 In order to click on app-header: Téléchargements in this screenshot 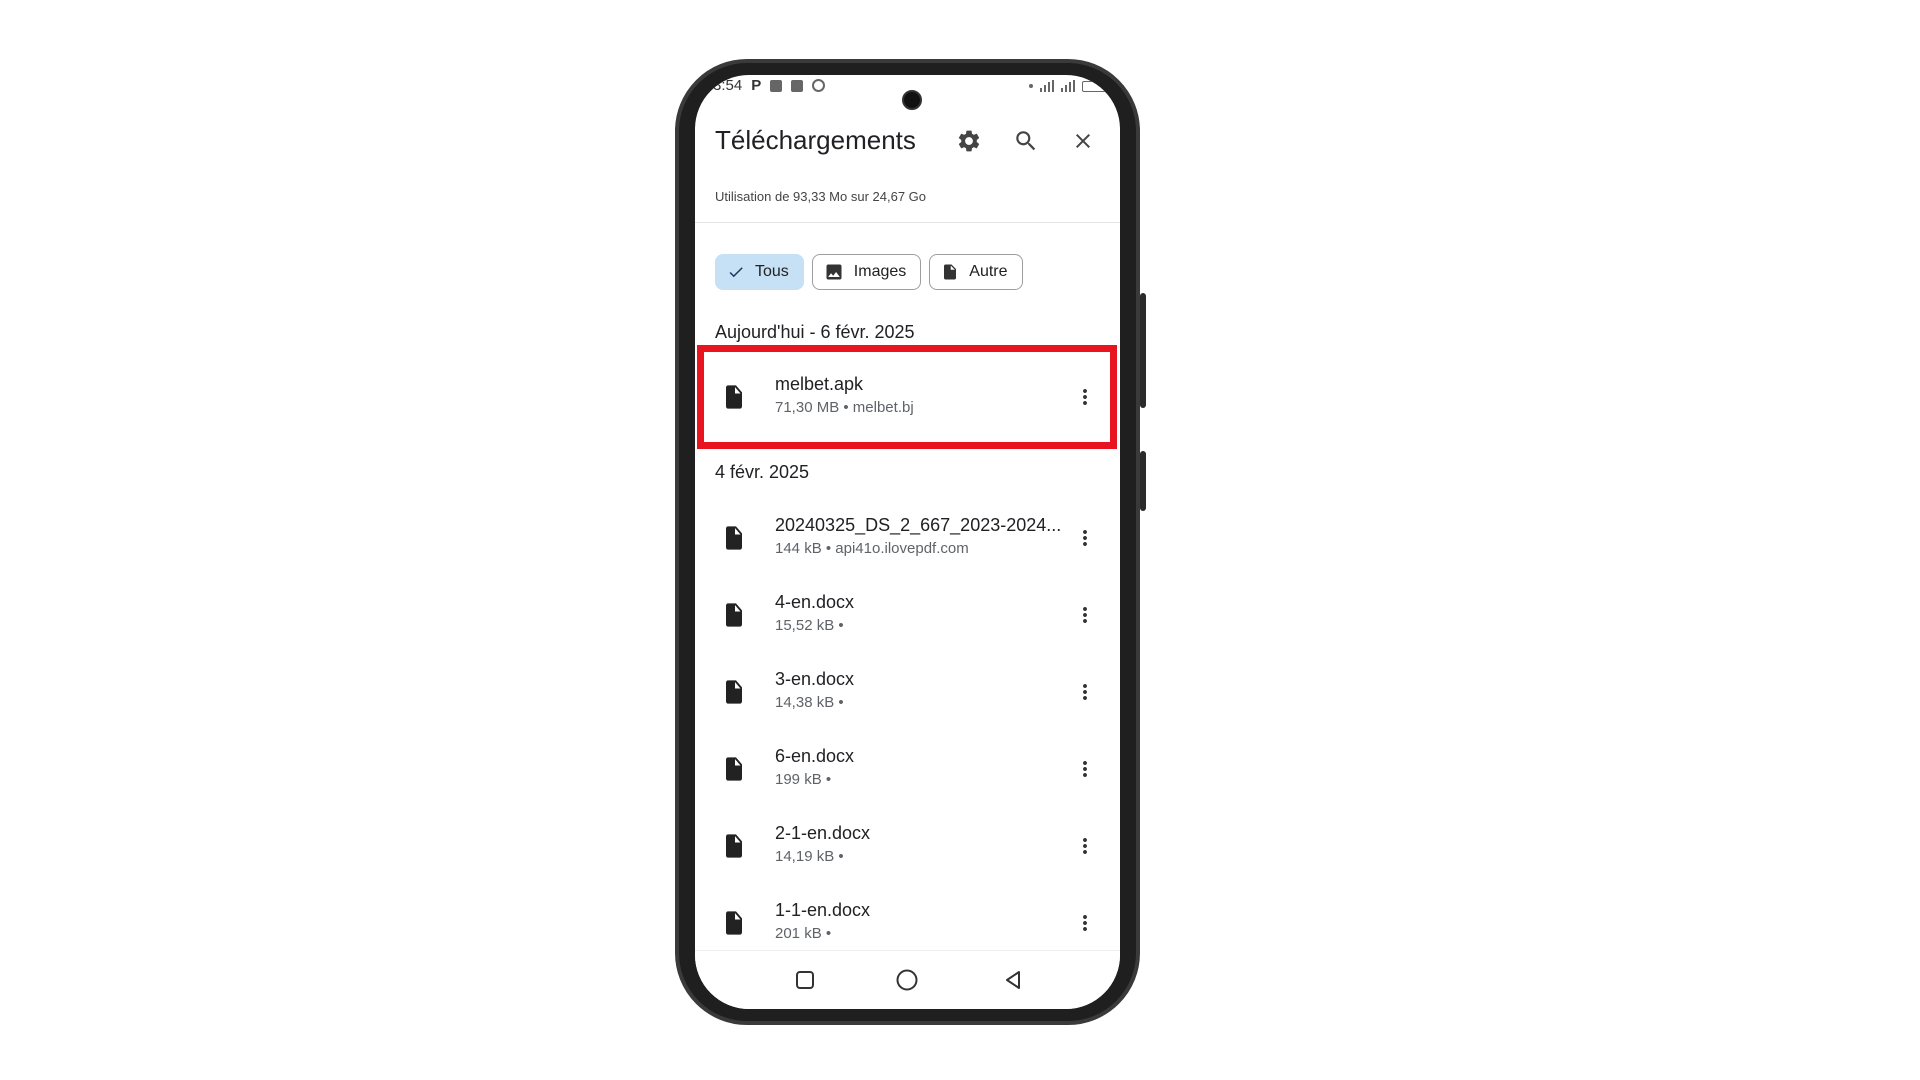, I will do `click(910, 141)`.